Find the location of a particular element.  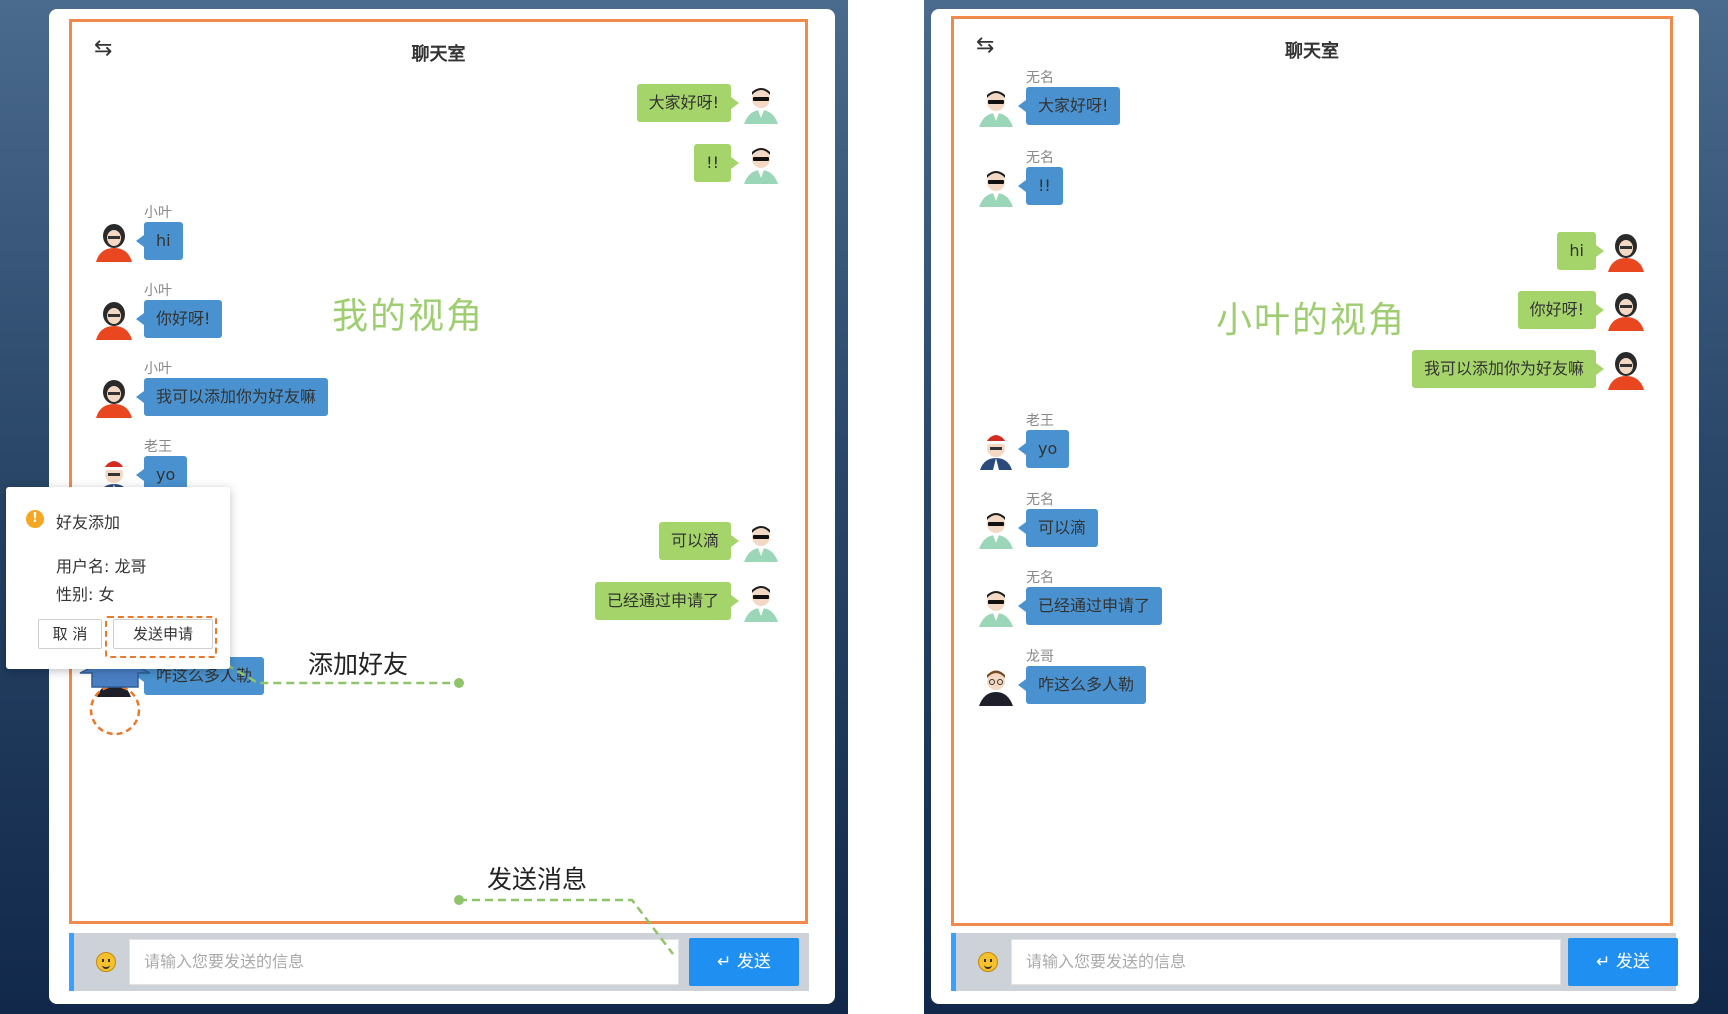

popup-gender: 性别: 女 is located at coordinates (85, 594).